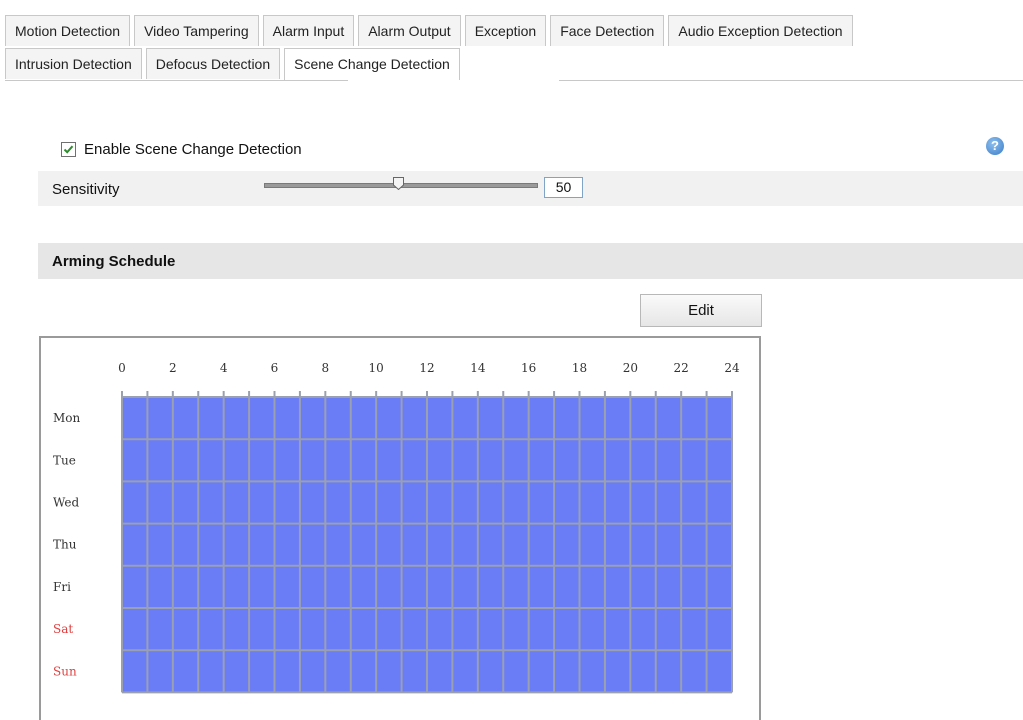  Describe the element at coordinates (376, 368) in the screenshot. I see `hour-label: 10` at that location.